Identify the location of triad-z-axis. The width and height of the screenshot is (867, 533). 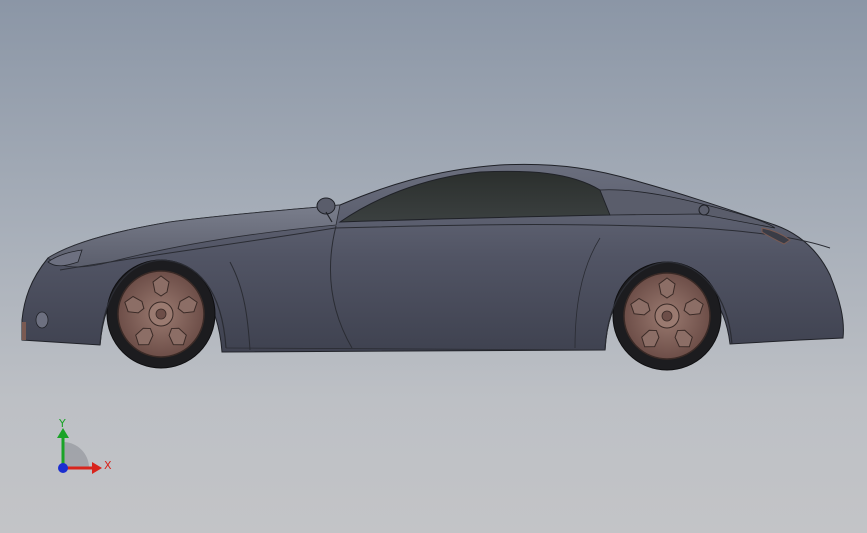
(63, 468).